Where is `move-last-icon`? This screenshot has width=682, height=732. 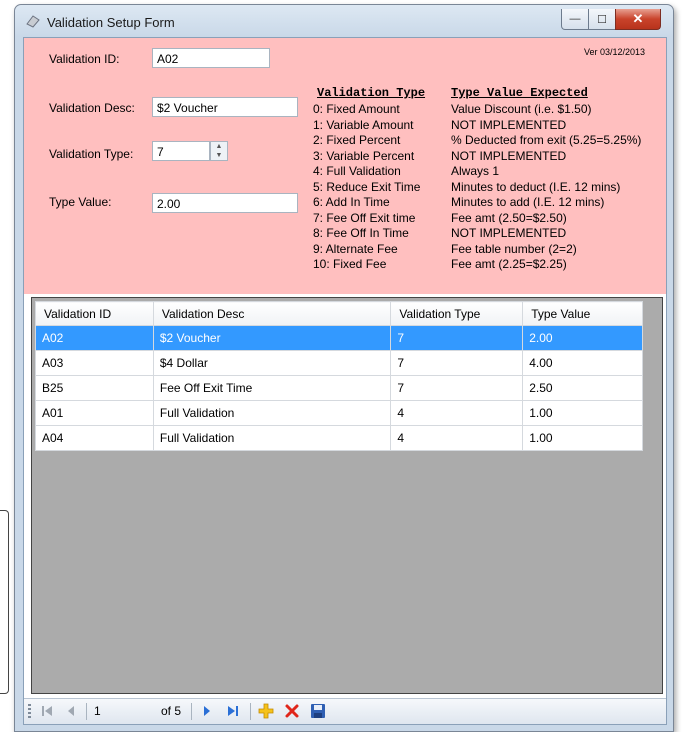 move-last-icon is located at coordinates (233, 711).